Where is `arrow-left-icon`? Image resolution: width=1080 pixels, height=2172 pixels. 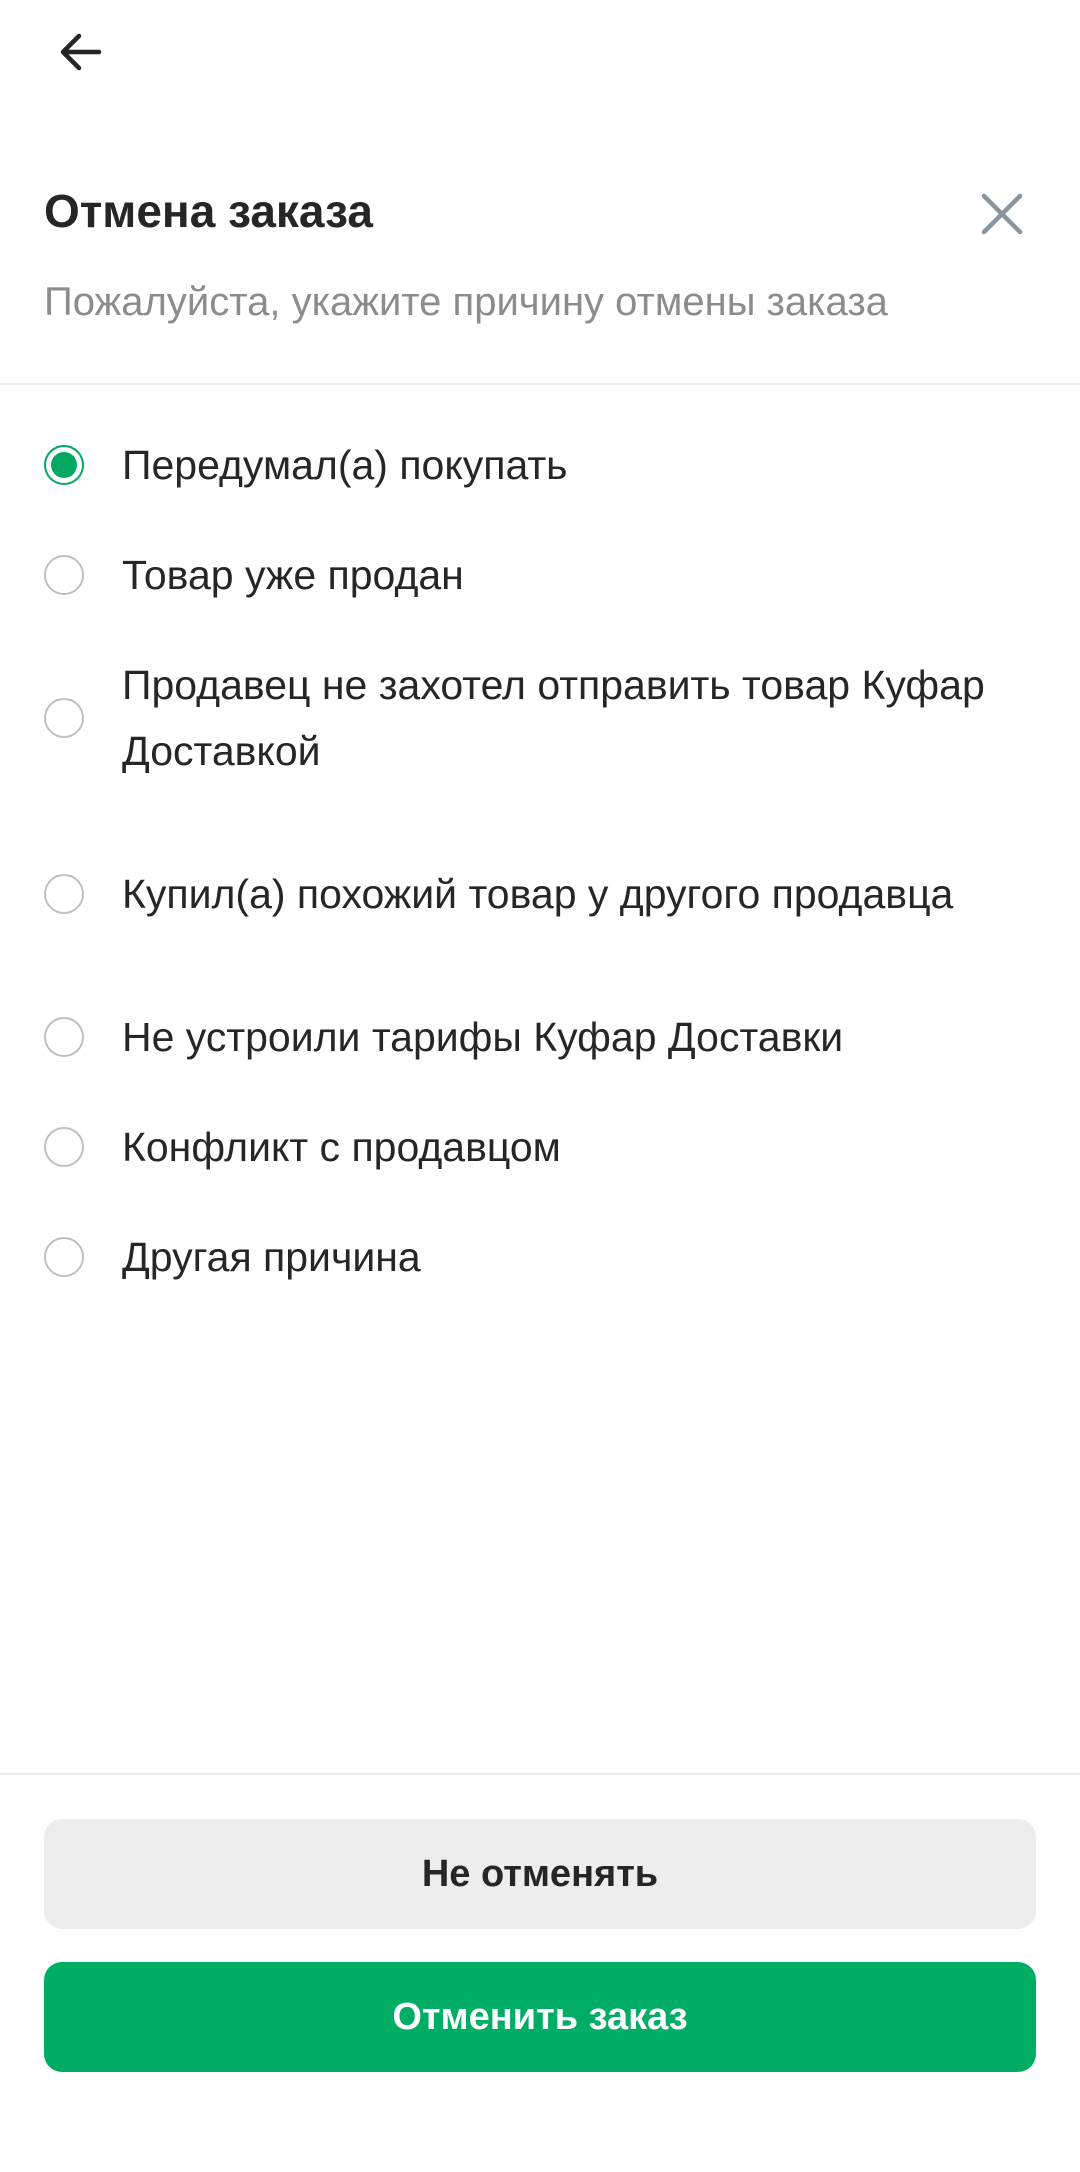
arrow-left-icon is located at coordinates (81, 52).